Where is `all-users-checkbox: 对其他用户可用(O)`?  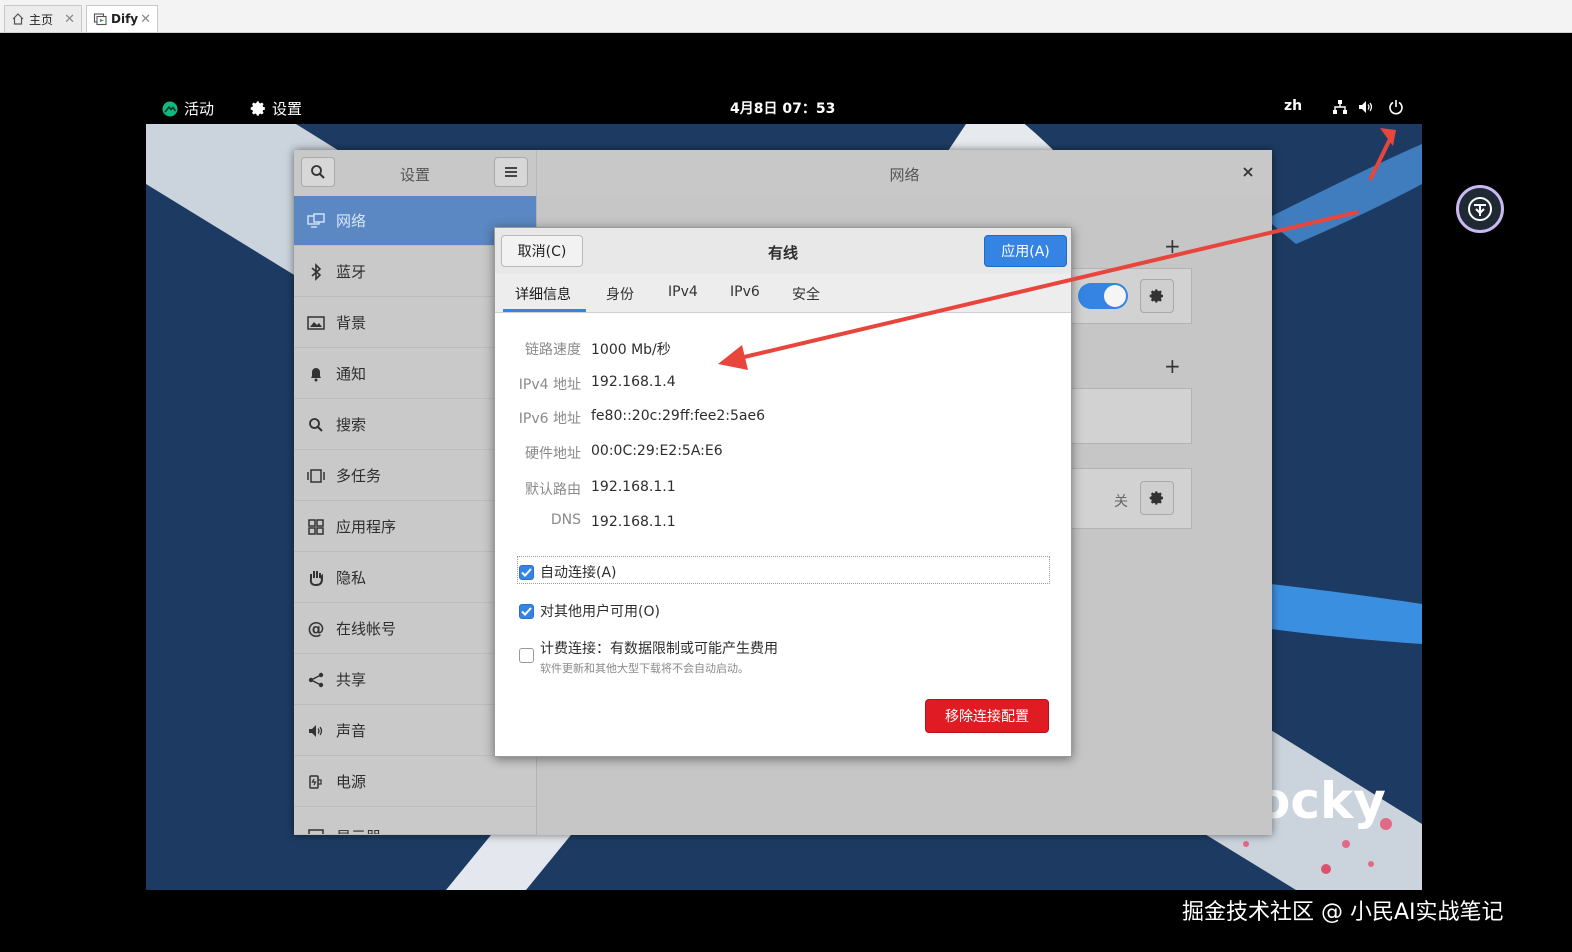 all-users-checkbox: 对其他用户可用(O) is located at coordinates (589, 611).